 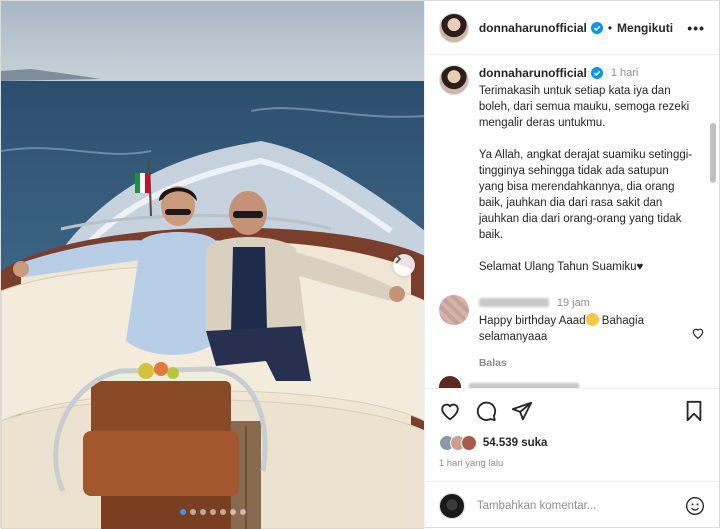 What do you see at coordinates (572, 443) in the screenshot?
I see `likes-row: 54.539 suka` at bounding box center [572, 443].